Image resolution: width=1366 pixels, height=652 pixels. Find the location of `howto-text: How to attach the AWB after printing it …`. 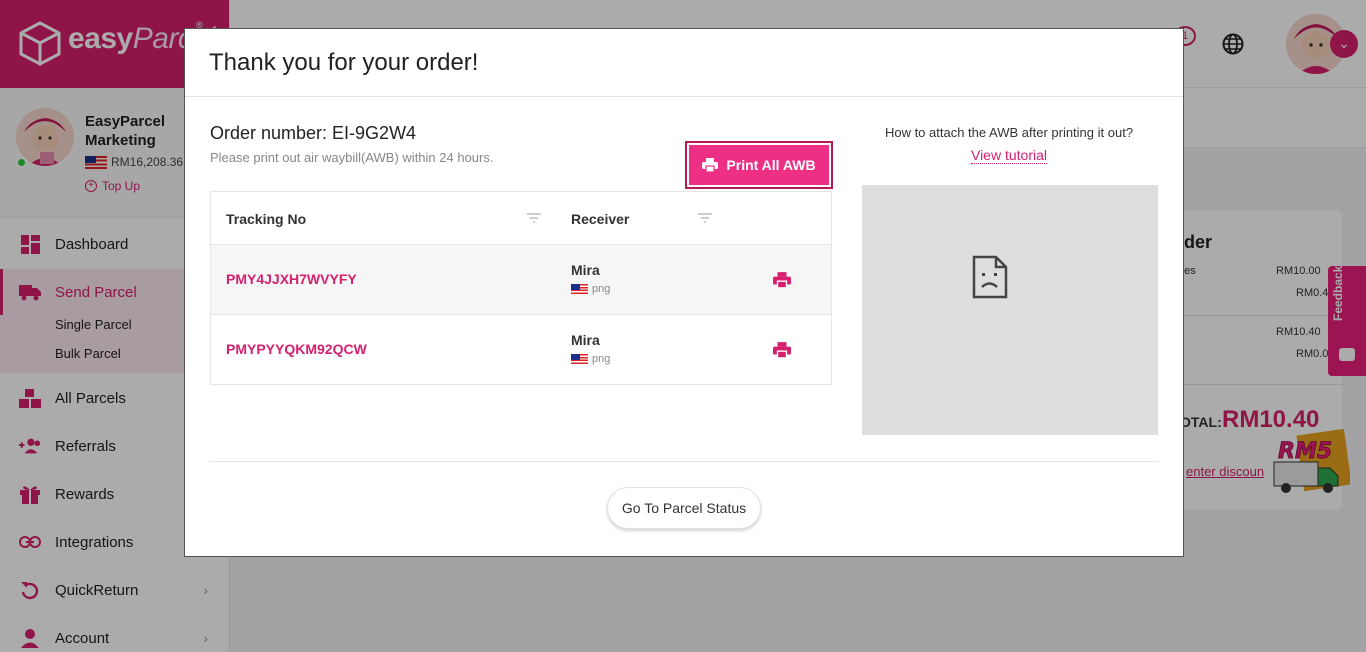

howto-text: How to attach the AWB after printing it … is located at coordinates (1009, 132).